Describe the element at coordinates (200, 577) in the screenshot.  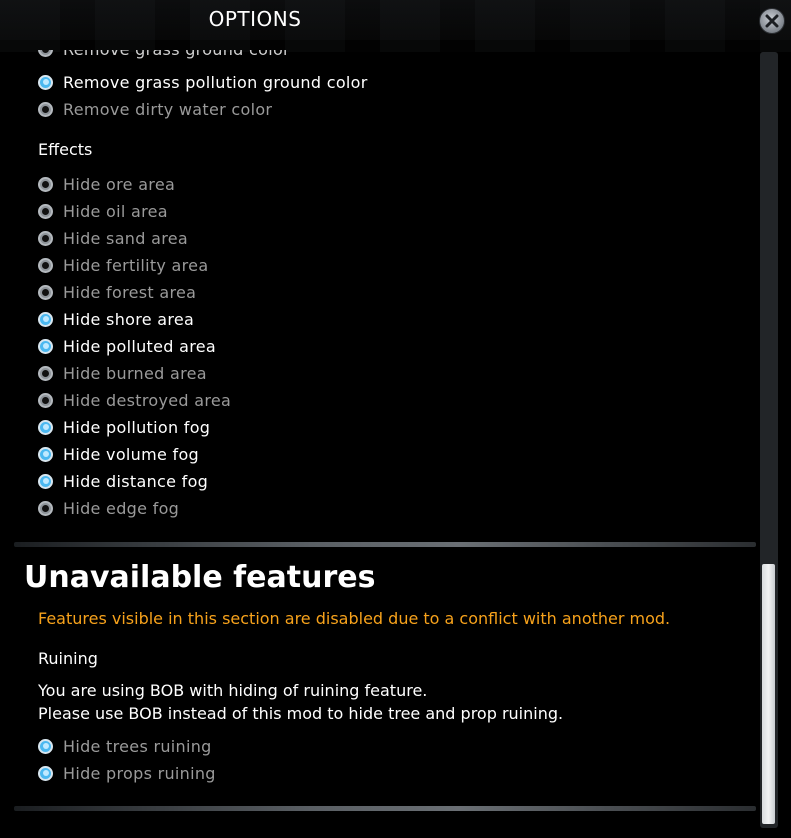
I see `unavailable-section-title: Unavailable features` at that location.